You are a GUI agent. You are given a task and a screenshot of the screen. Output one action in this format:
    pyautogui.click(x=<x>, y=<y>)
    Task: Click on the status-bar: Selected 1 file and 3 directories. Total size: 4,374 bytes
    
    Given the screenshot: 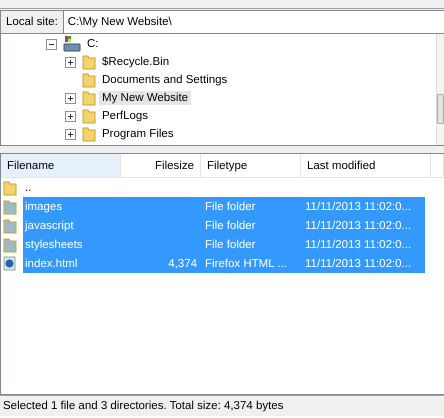 What is the action you would take?
    pyautogui.click(x=222, y=406)
    